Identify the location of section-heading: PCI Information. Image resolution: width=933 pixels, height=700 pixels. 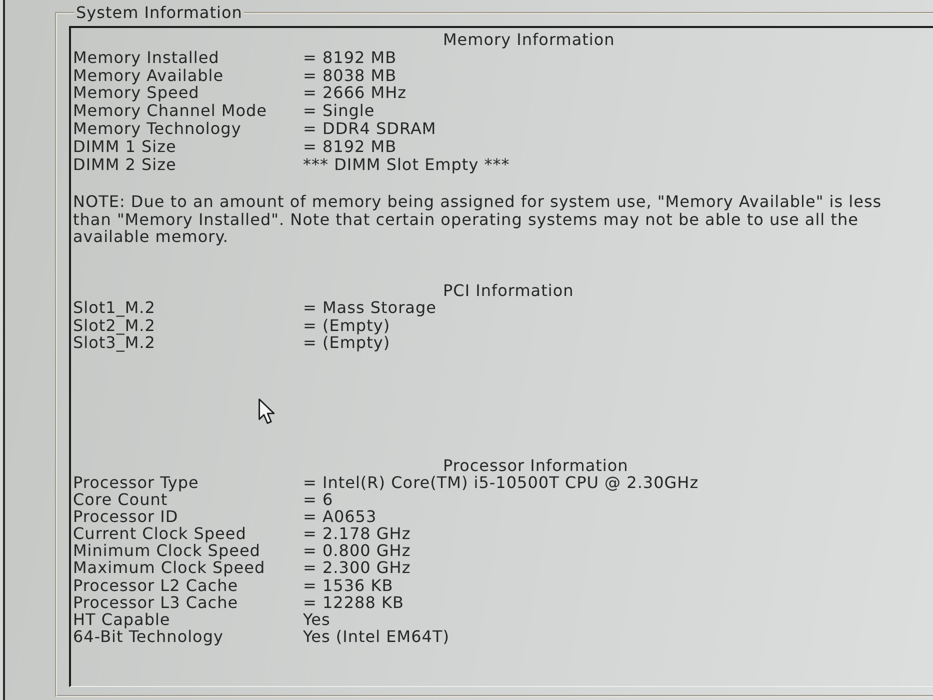
(508, 291).